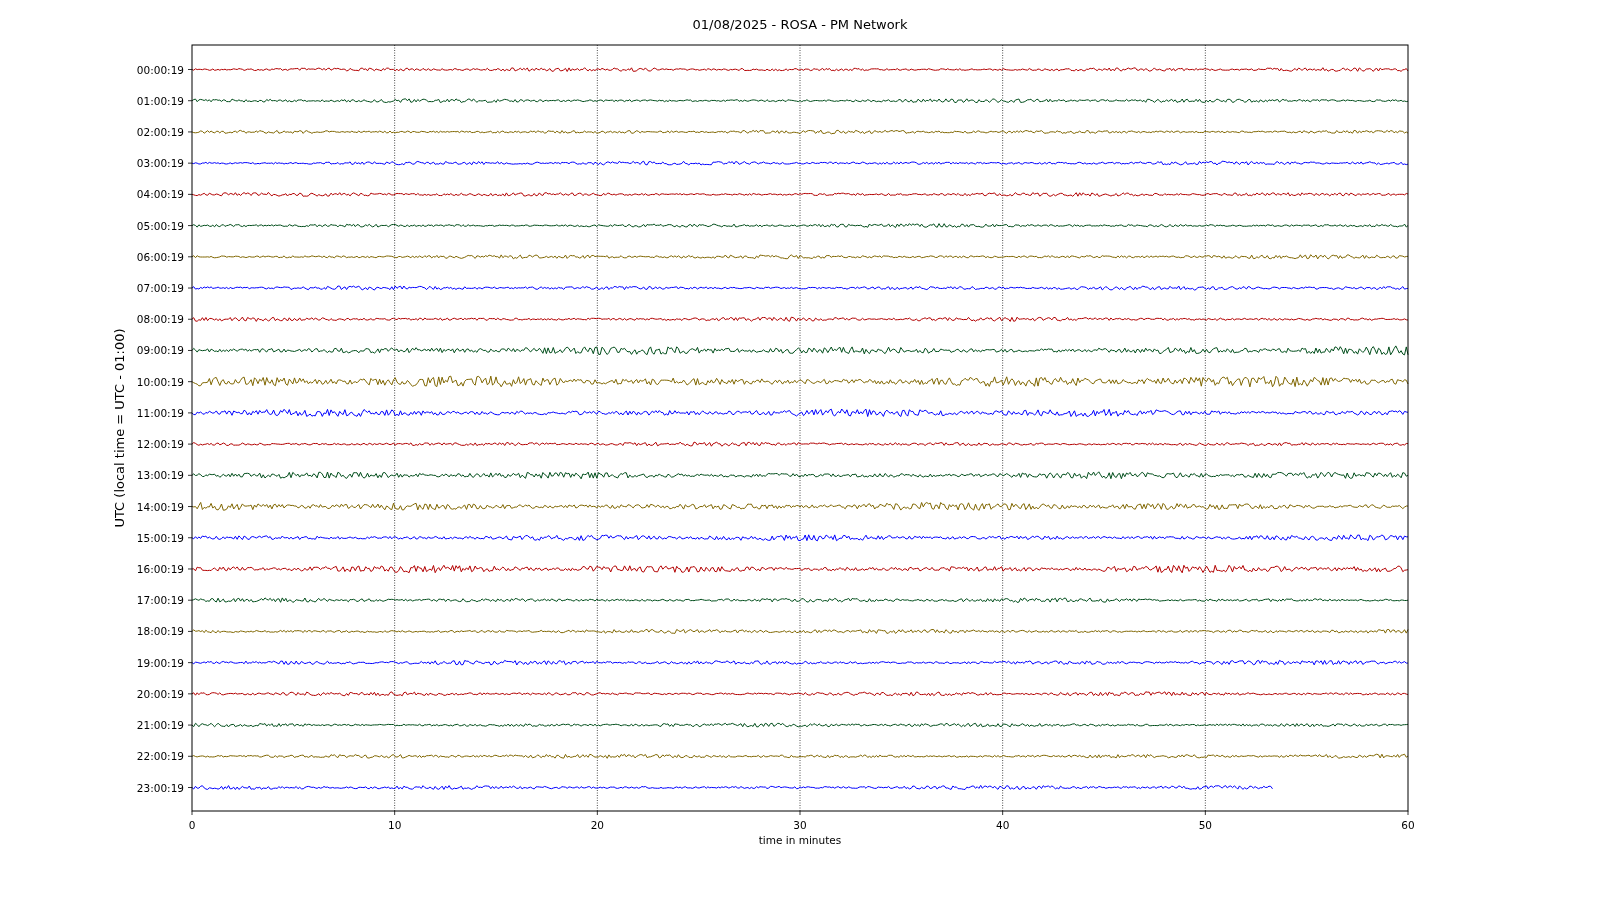 The image size is (1600, 900). Describe the element at coordinates (800, 24) in the screenshot. I see `chart-title: 01/08/2025 - ROSA - PM Network` at that location.